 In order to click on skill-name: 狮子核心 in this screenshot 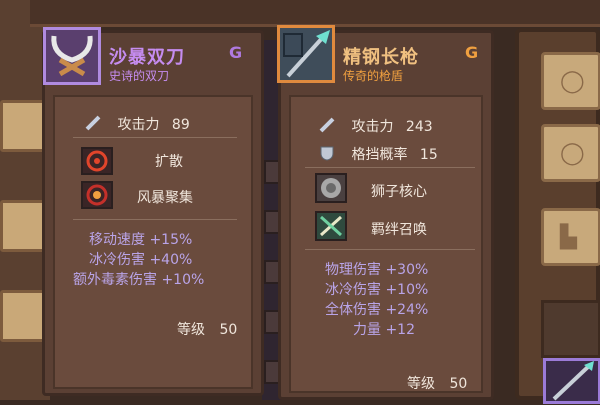, I will do `click(399, 192)`.